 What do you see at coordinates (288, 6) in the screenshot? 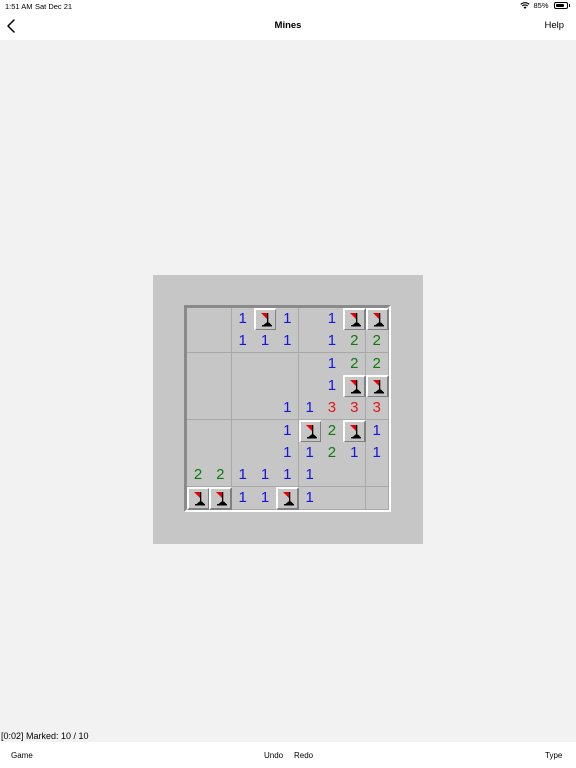
I see `status-bar: 1:51 AM Sat Dec 21 85%` at bounding box center [288, 6].